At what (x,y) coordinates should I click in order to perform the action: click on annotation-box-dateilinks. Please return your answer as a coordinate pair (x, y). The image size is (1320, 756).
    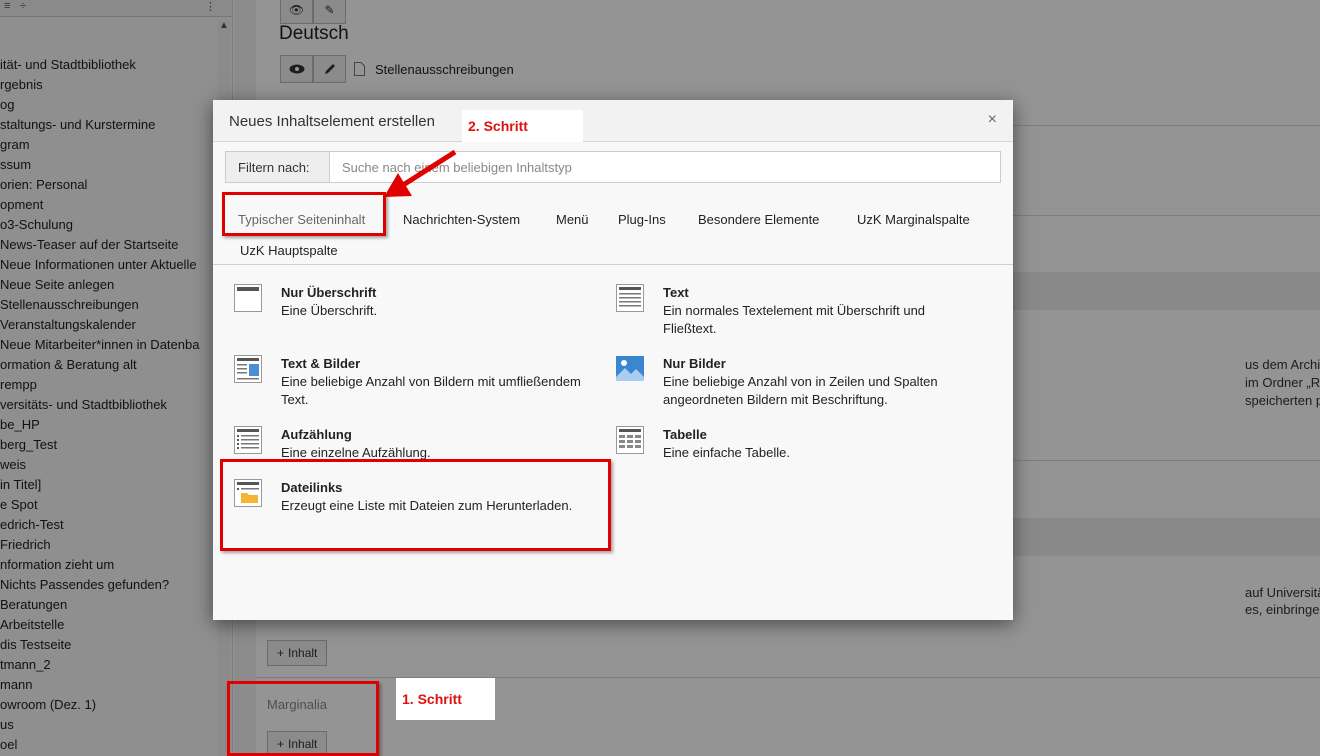
    Looking at the image, I should click on (415, 505).